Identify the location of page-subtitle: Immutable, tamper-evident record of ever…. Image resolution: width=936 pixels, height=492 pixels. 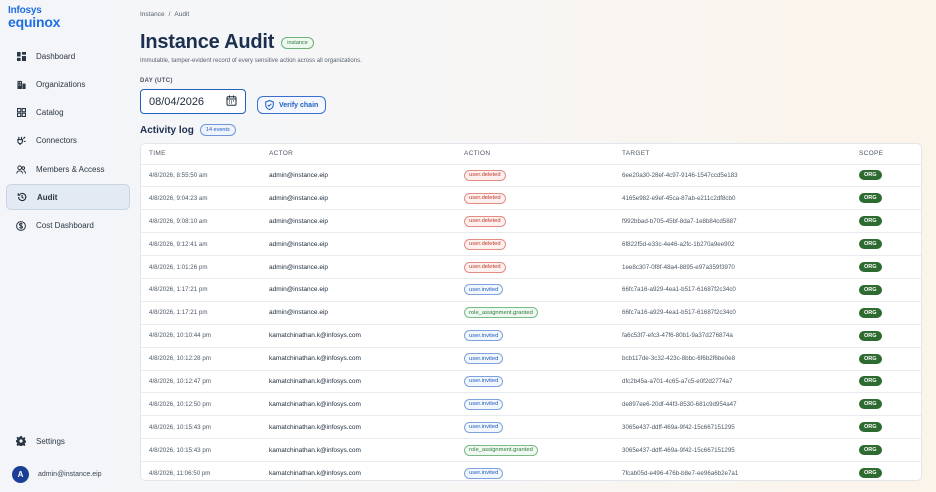
(251, 61).